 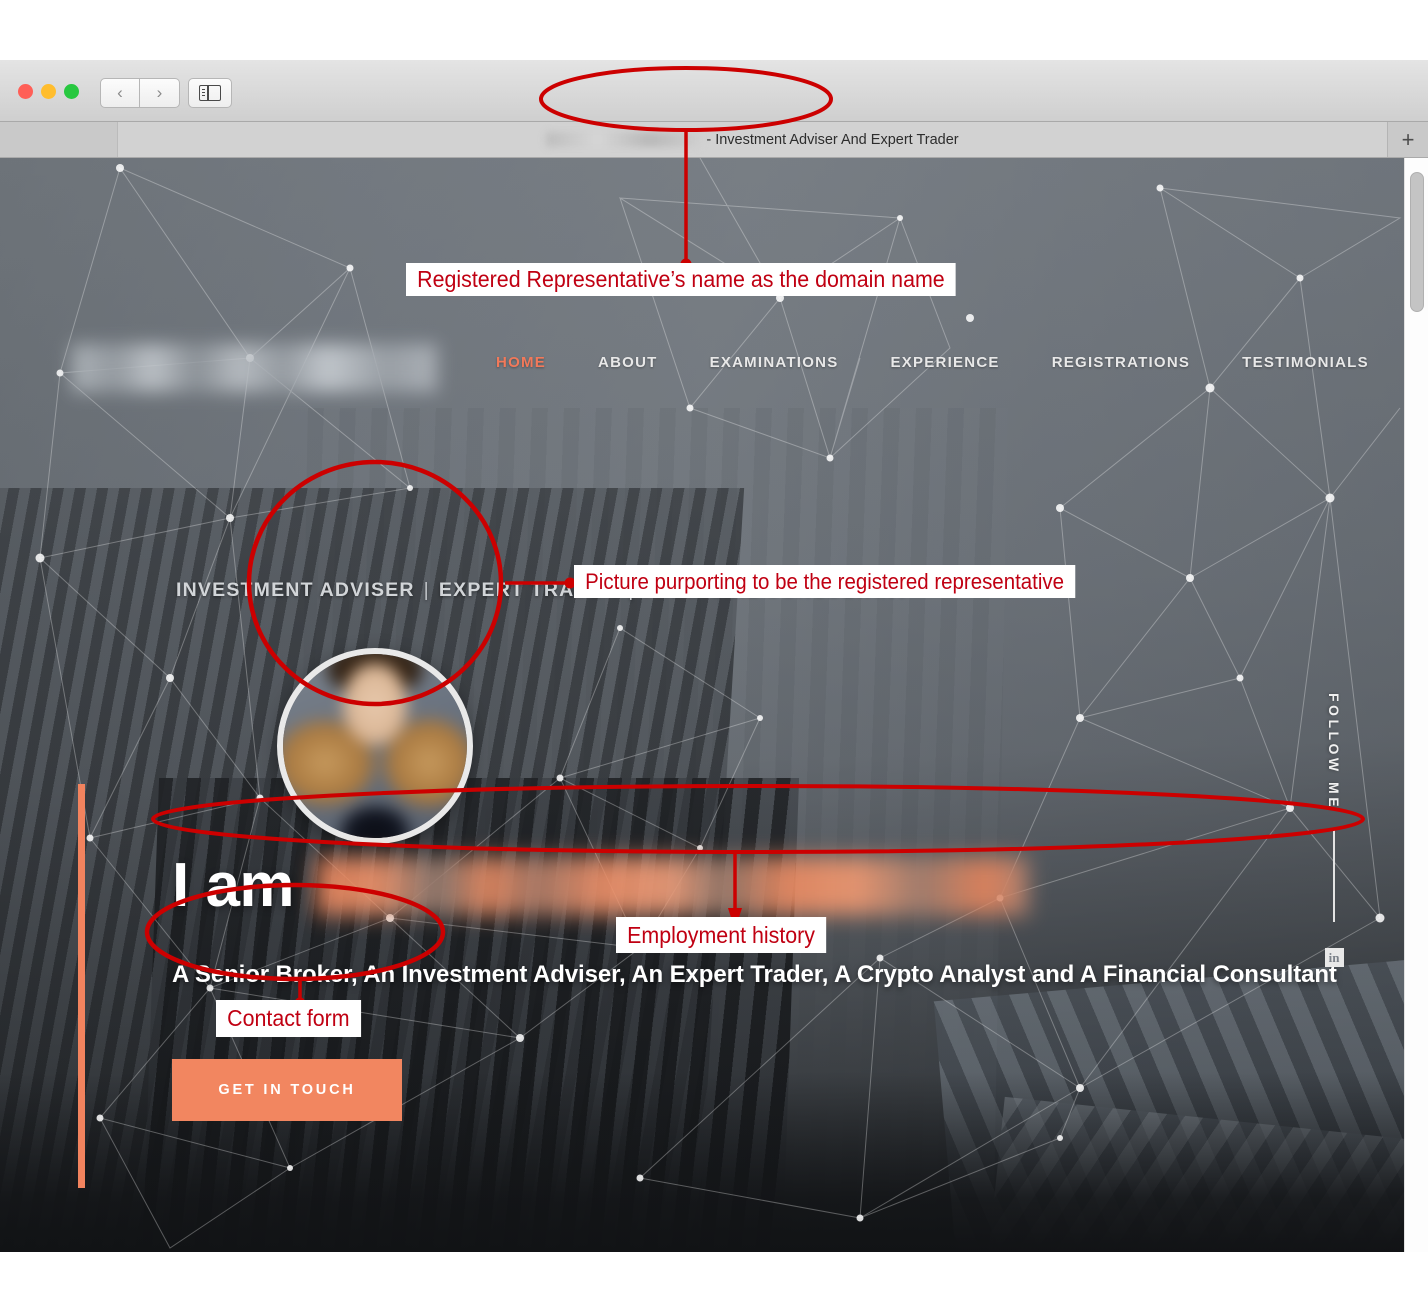 I want to click on tab-bar: - Investment Adviser And Expert Trader +, so click(x=714, y=140).